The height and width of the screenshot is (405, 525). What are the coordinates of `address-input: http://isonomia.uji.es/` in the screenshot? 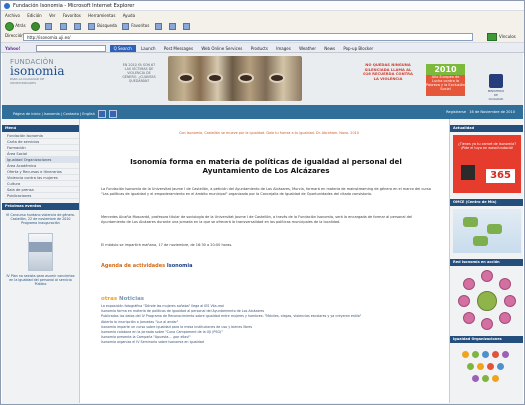 It's located at (248, 37).